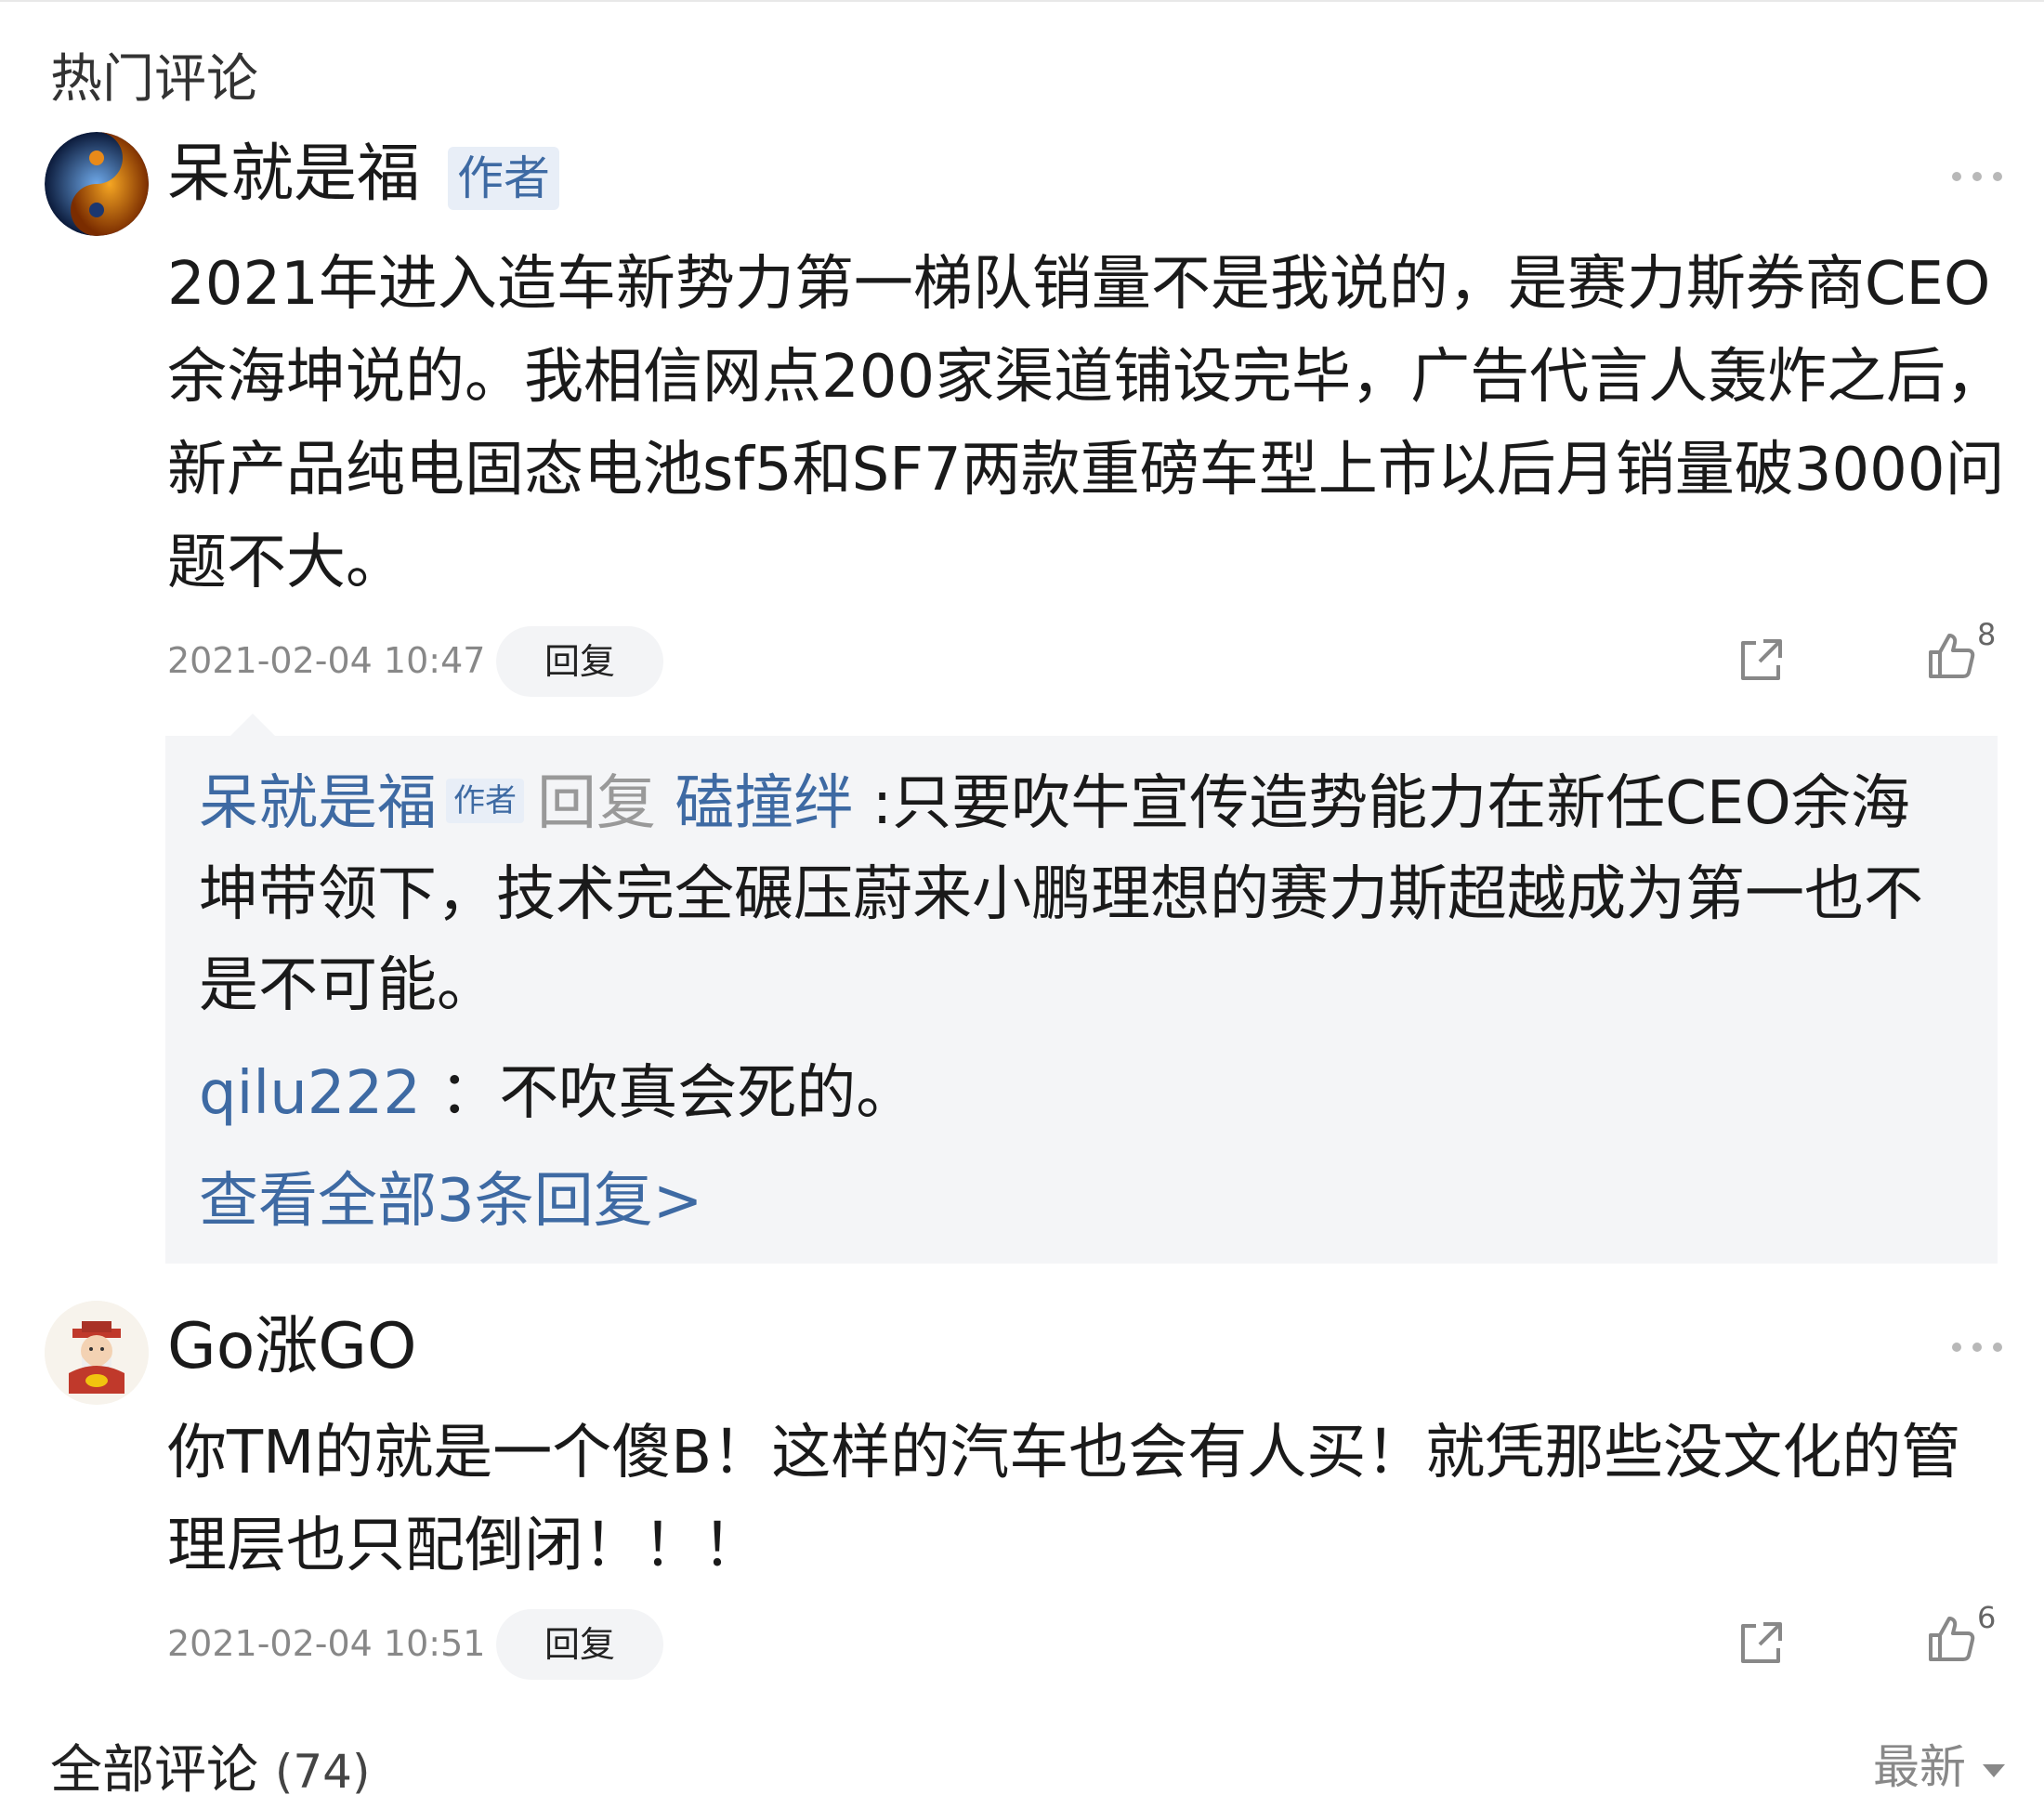  What do you see at coordinates (597, 803) in the screenshot?
I see `reply-word: 回复` at bounding box center [597, 803].